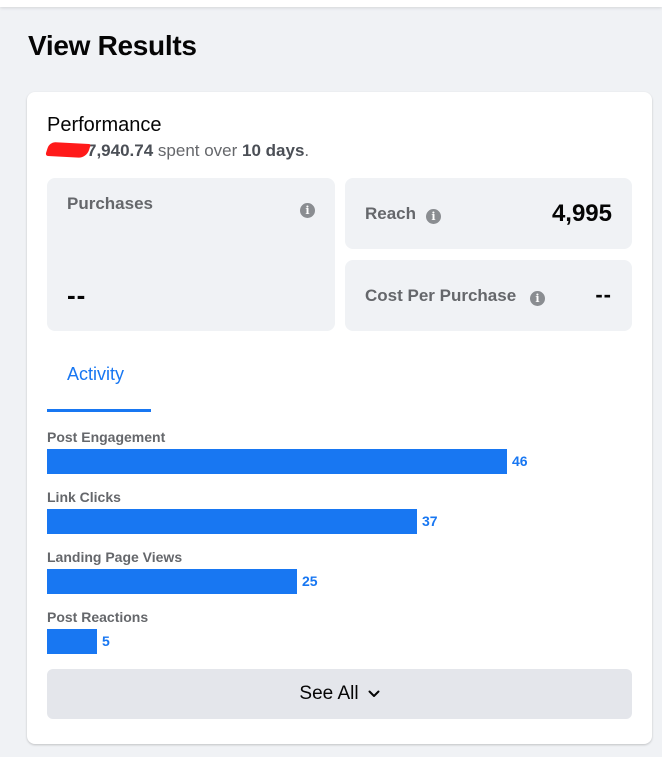 The image size is (662, 757). Describe the element at coordinates (106, 437) in the screenshot. I see `activity-label: Post Engagement` at that location.